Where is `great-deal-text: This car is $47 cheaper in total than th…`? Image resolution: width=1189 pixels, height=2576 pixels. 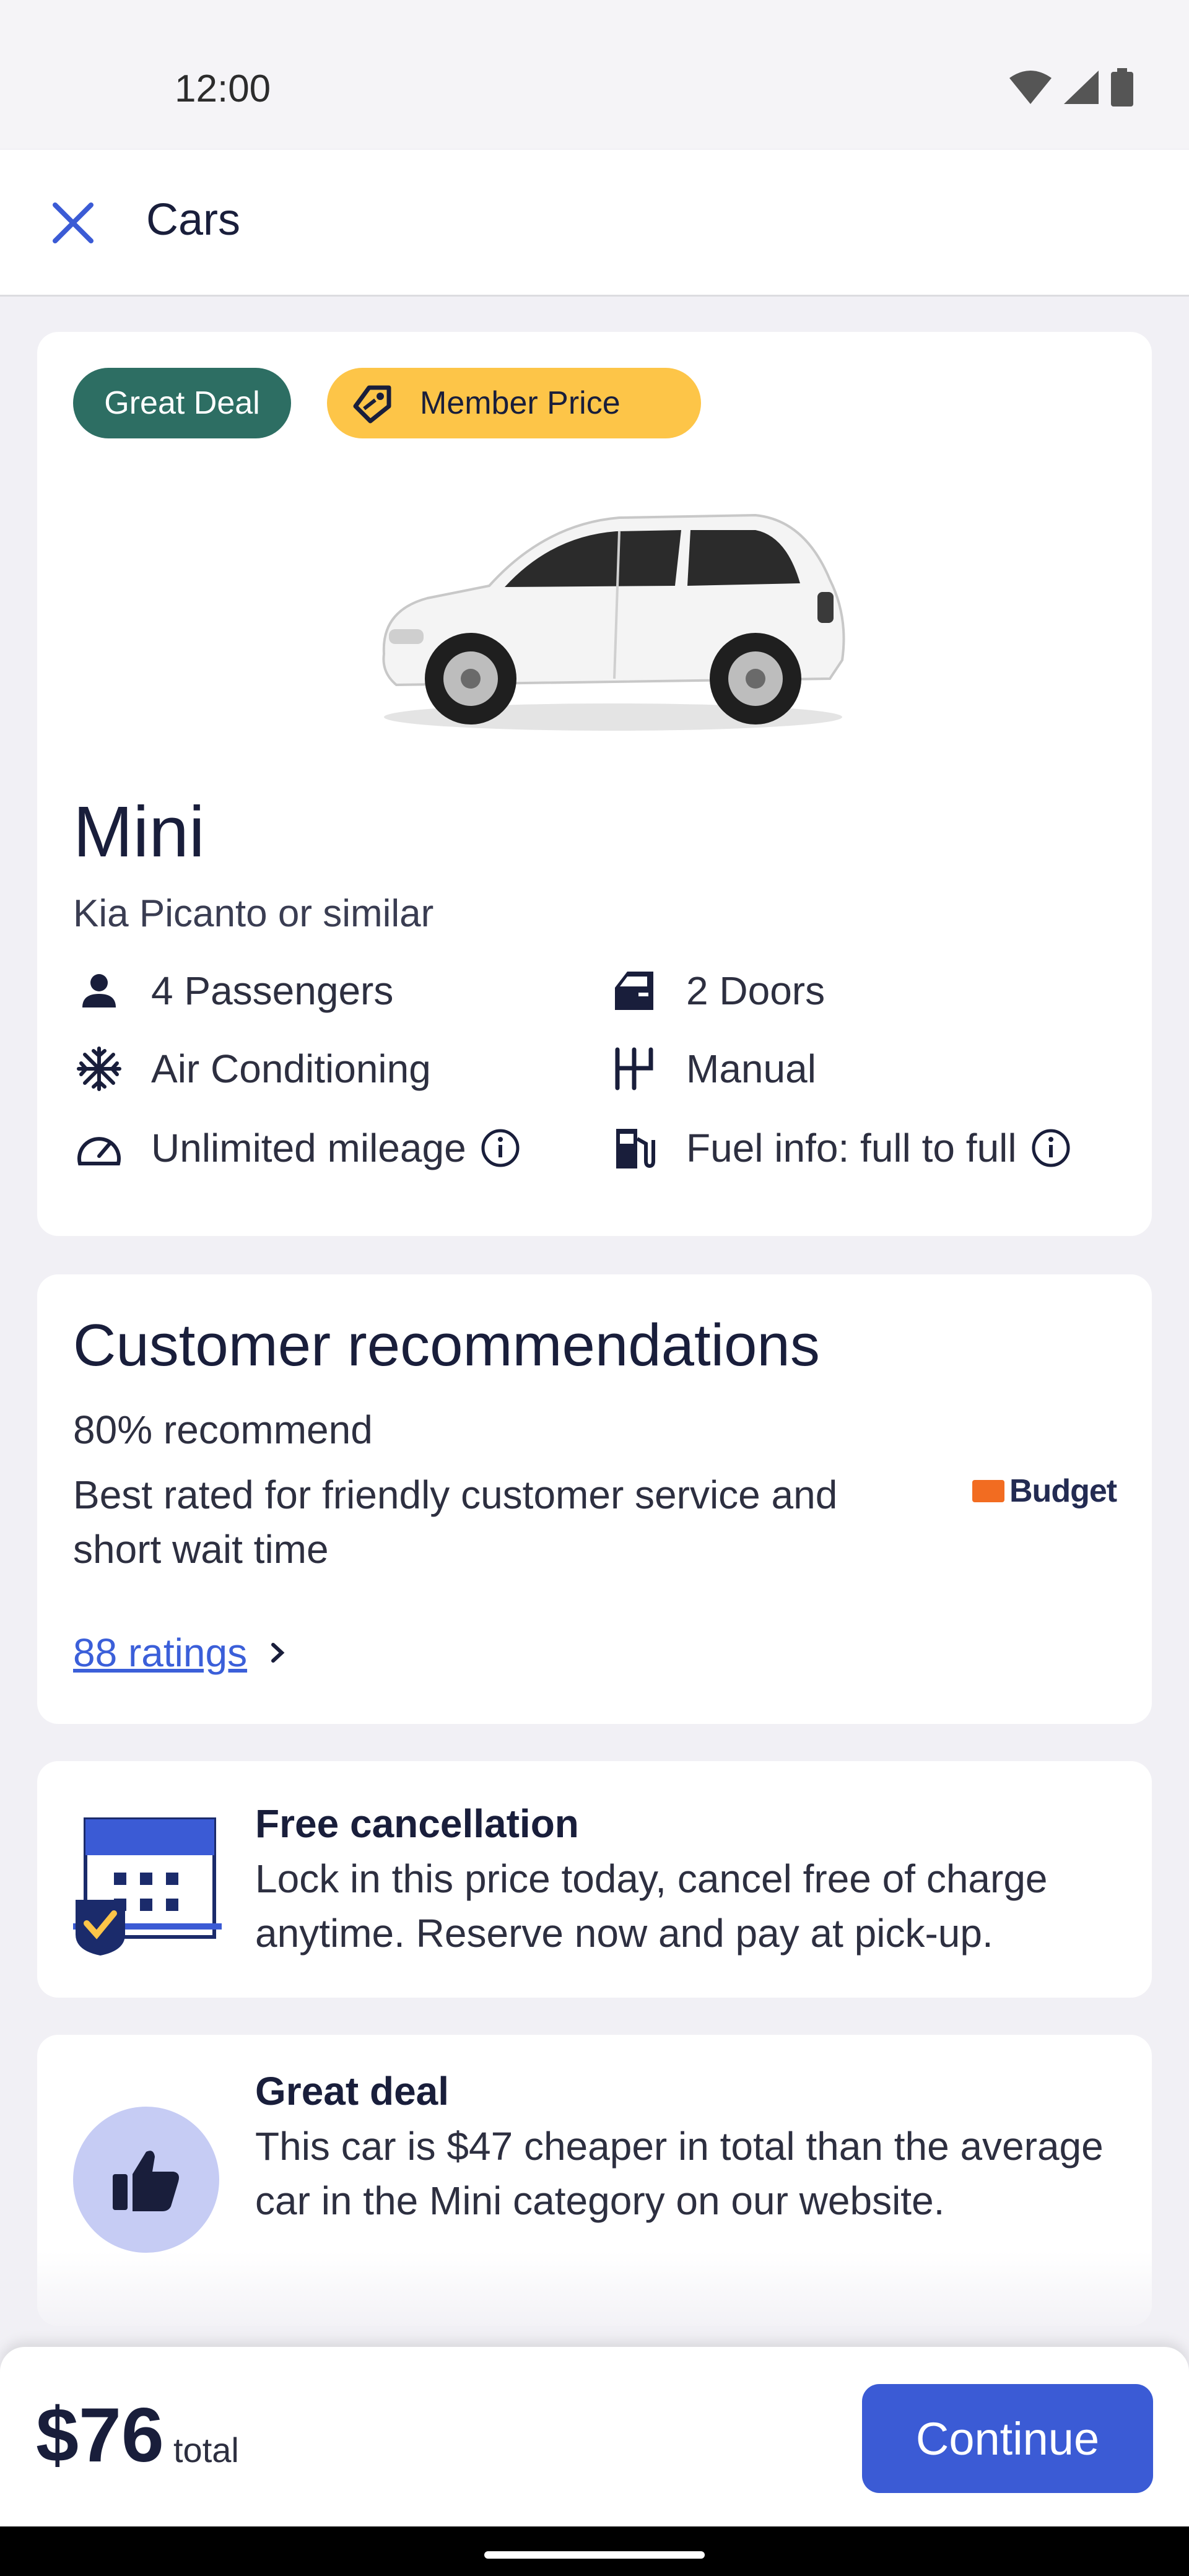
great-deal-text: This car is $47 cheaper in total than th… is located at coordinates (679, 2173).